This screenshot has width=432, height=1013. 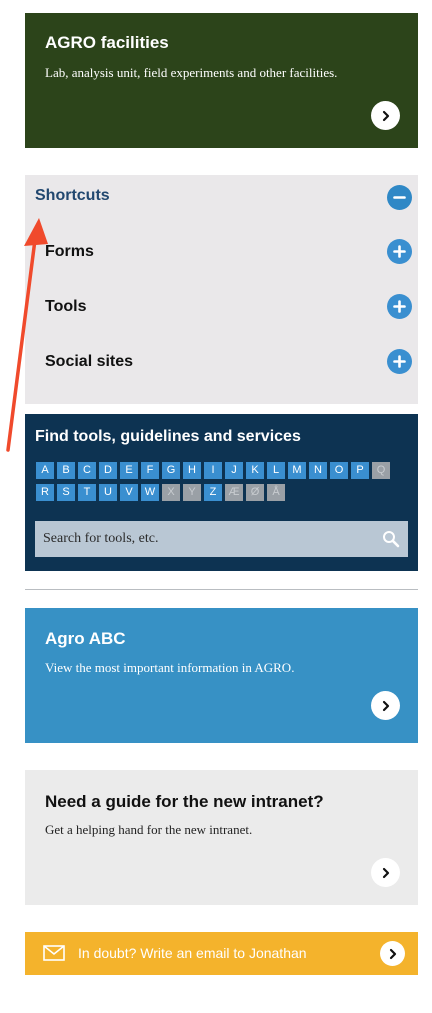 I want to click on facilities-arrow-button, so click(x=385, y=115).